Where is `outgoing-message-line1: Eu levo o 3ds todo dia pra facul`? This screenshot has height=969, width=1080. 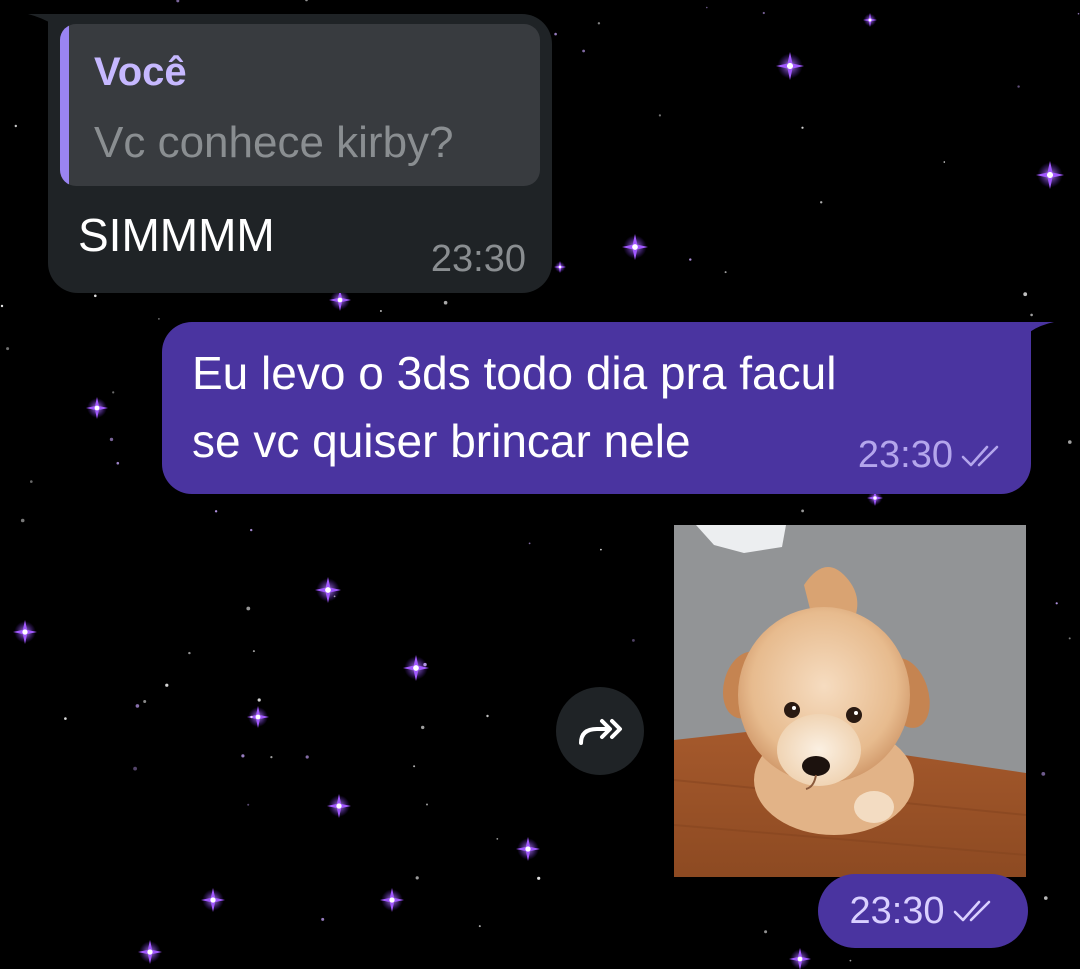
outgoing-message-line1: Eu levo o 3ds todo dia pra facul is located at coordinates (514, 373).